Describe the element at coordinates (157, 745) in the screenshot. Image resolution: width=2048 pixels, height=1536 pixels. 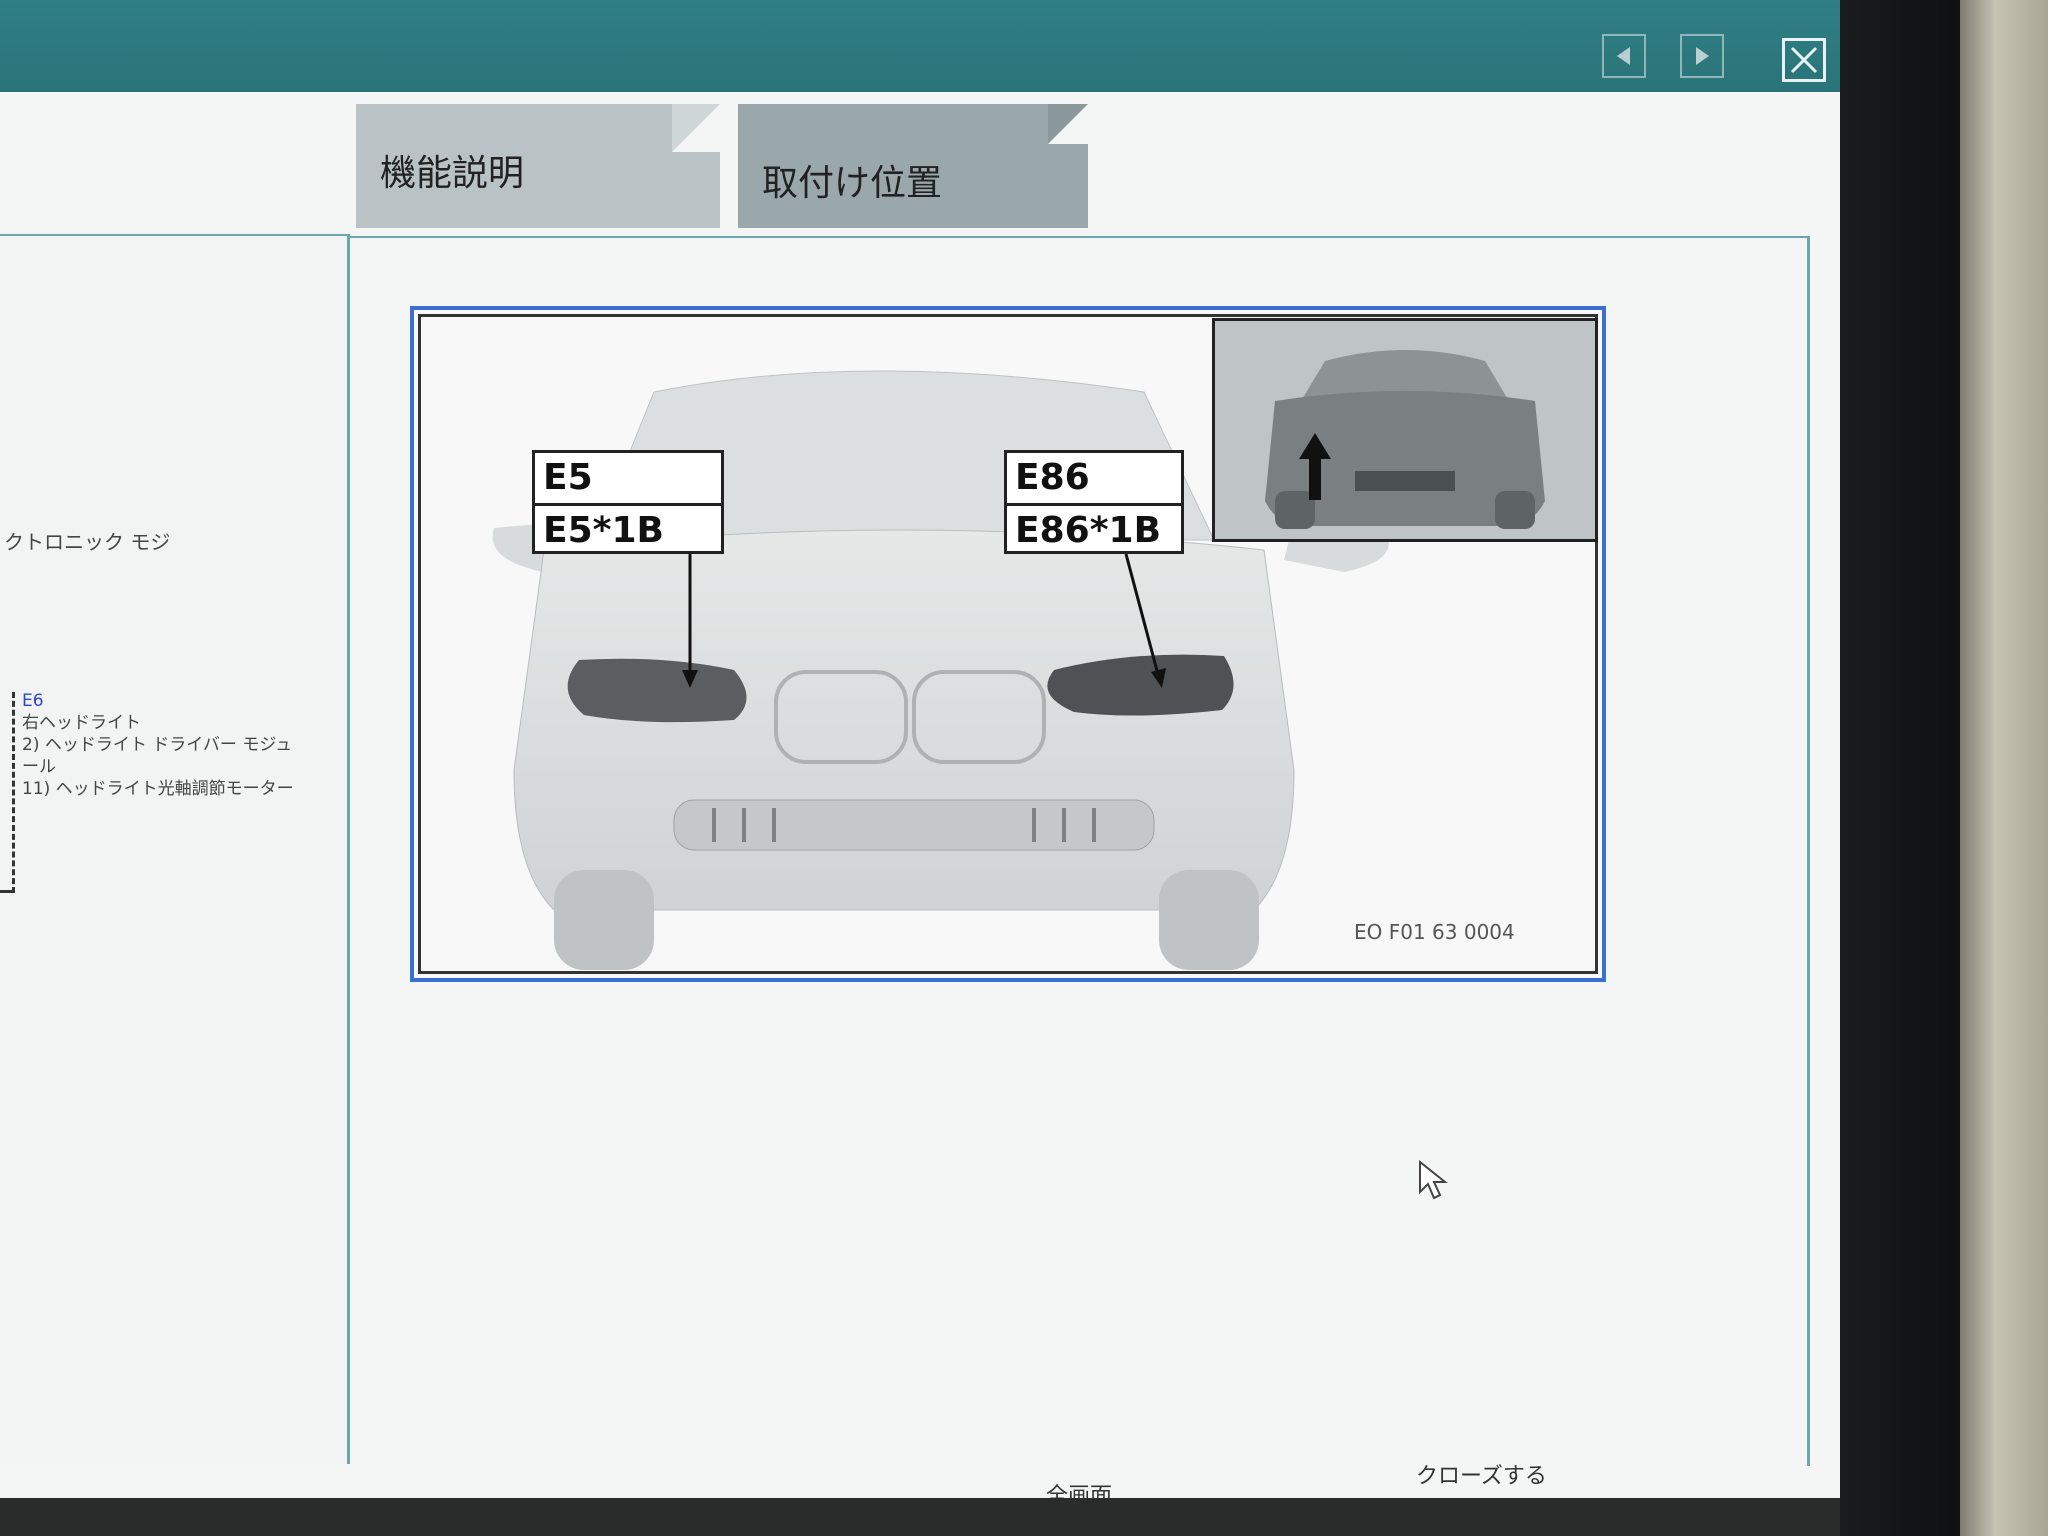
I see `list-item: 2) ヘッドライト ドライバー モジュ` at that location.